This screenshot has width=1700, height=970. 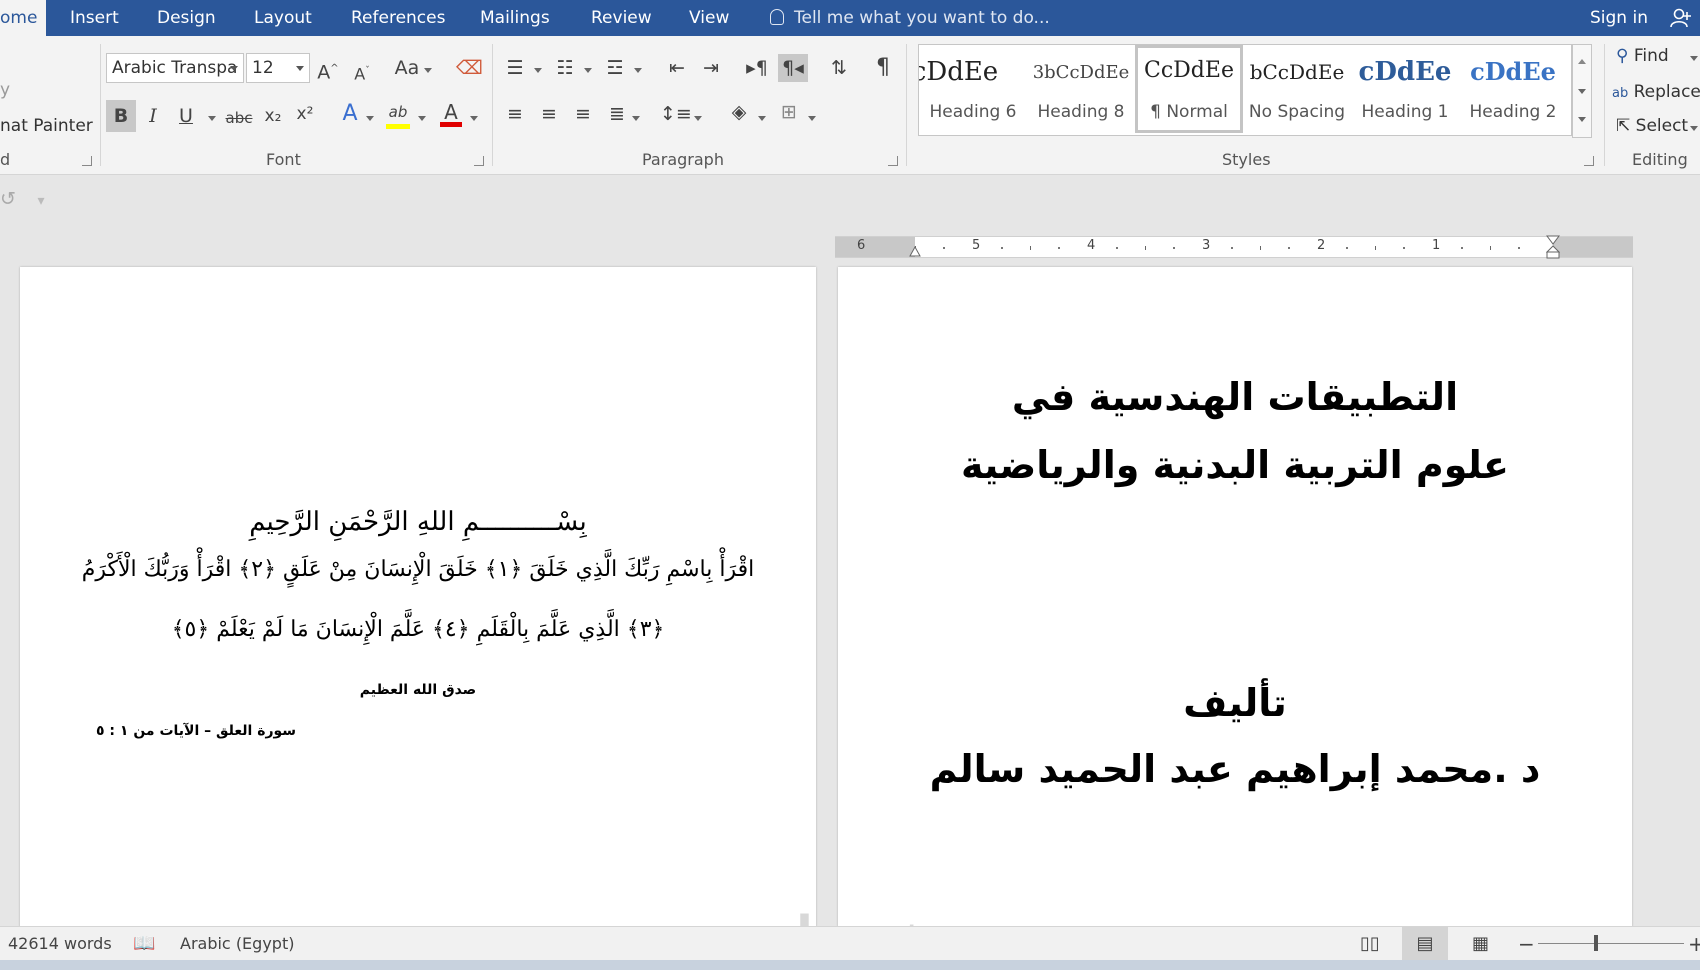 What do you see at coordinates (615, 68) in the screenshot?
I see `multilevel-list-icon: ☲` at bounding box center [615, 68].